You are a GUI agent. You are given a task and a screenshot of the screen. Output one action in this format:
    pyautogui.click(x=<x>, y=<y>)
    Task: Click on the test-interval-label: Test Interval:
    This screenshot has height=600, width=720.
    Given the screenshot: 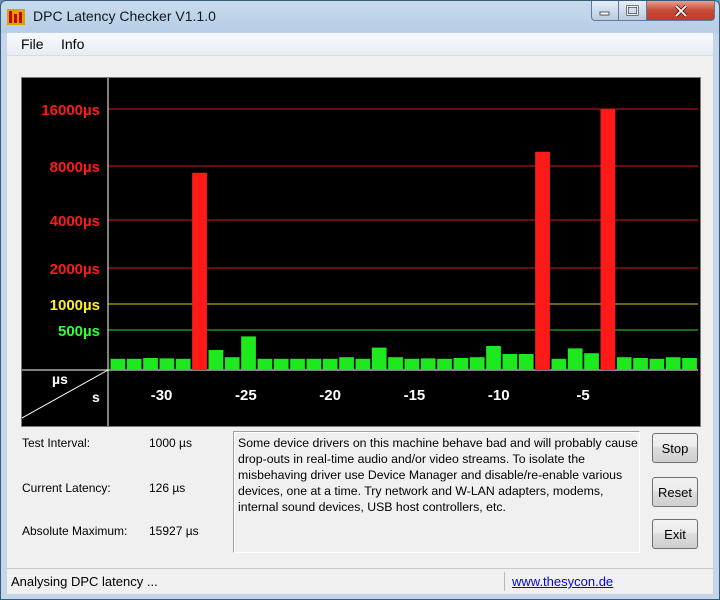 What is the action you would take?
    pyautogui.click(x=56, y=443)
    